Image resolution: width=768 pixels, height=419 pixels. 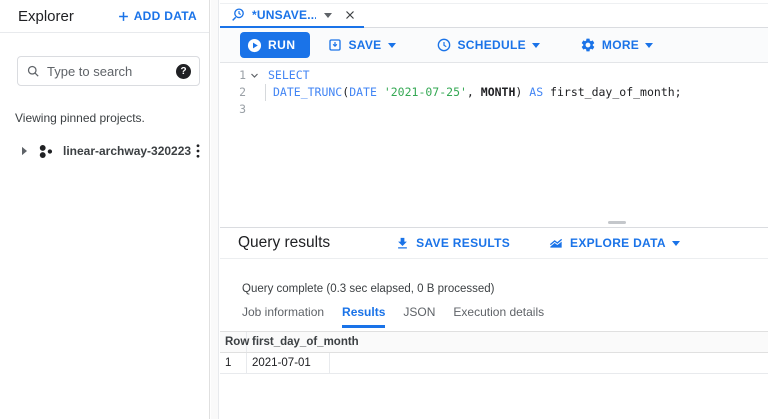 I want to click on sql-keyword: SELECT, so click(x=289, y=75).